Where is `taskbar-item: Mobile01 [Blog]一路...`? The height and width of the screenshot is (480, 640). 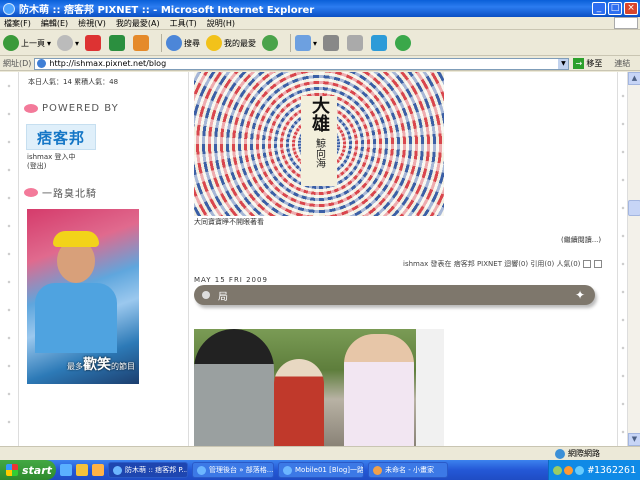 taskbar-item: Mobile01 [Blog]一路... is located at coordinates (321, 470).